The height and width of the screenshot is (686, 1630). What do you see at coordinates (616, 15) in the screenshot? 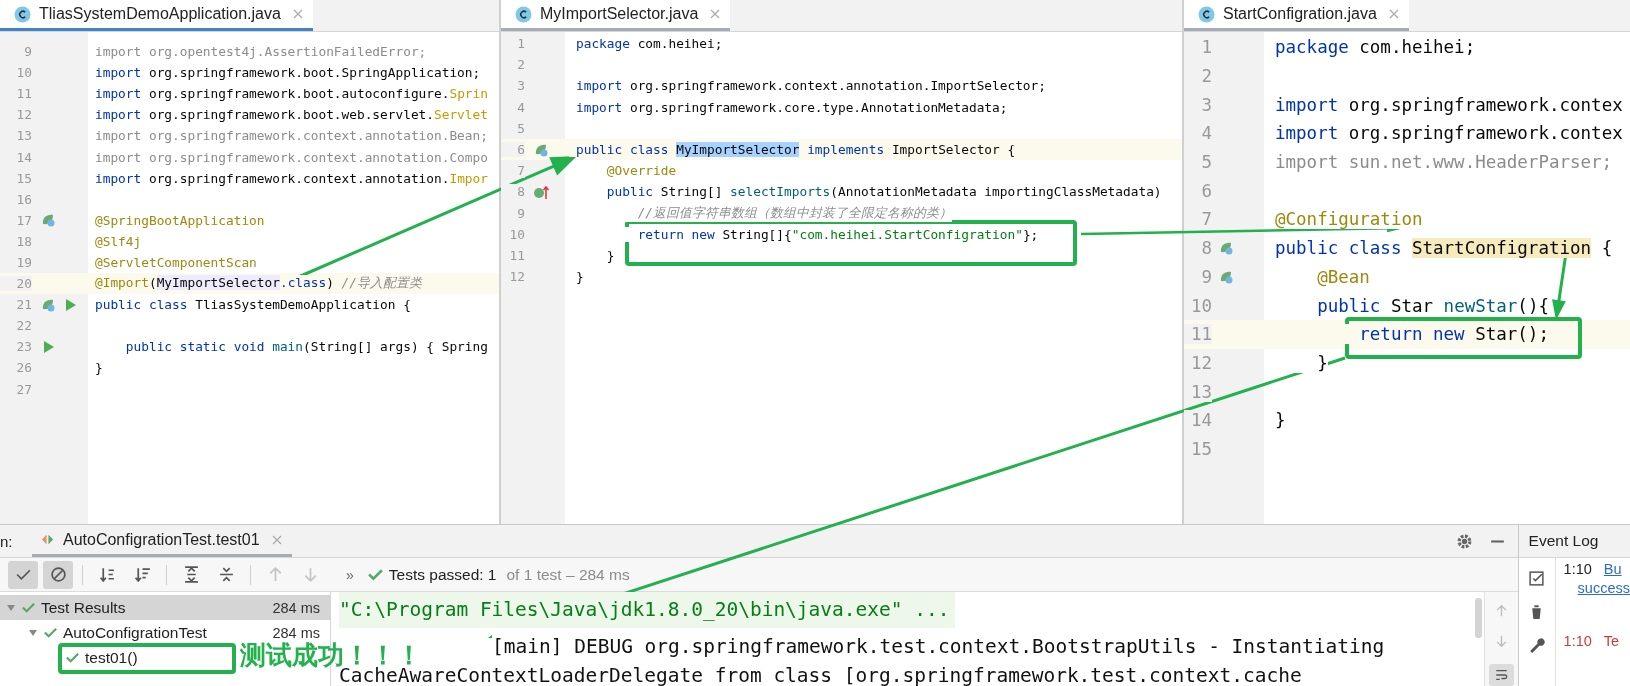
I see `editor-tab: MyImportSelector.java` at bounding box center [616, 15].